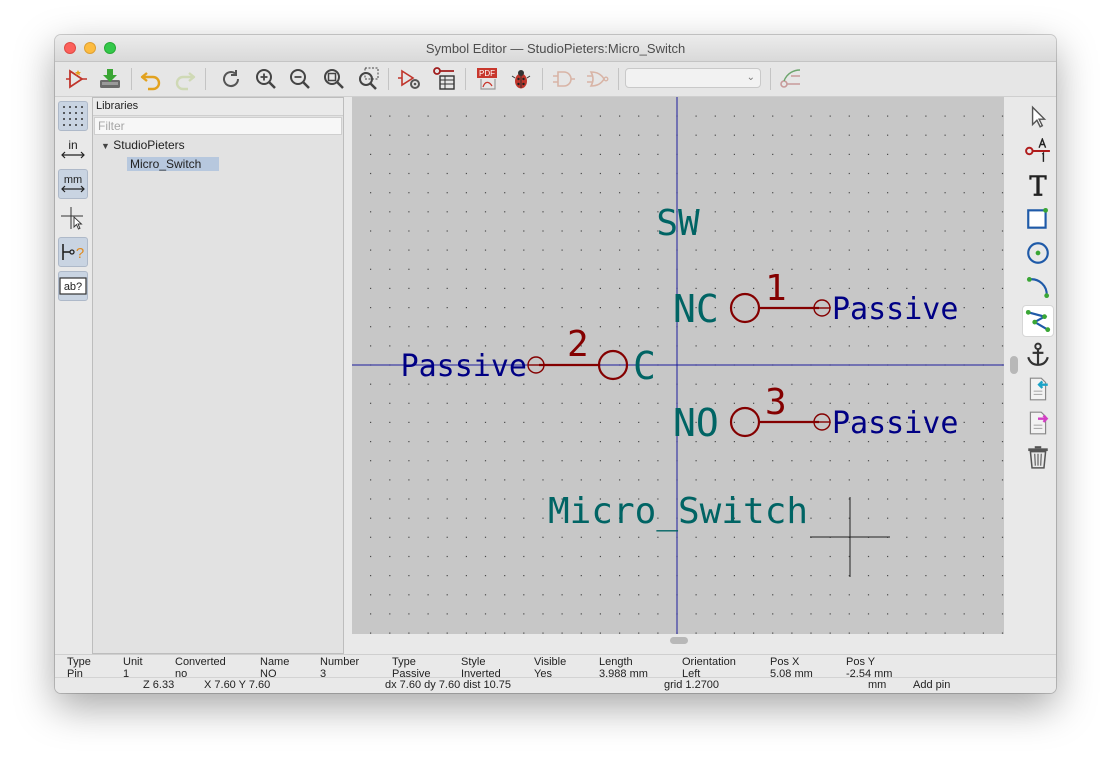  I want to click on pin-tool-icon, so click(1038, 151).